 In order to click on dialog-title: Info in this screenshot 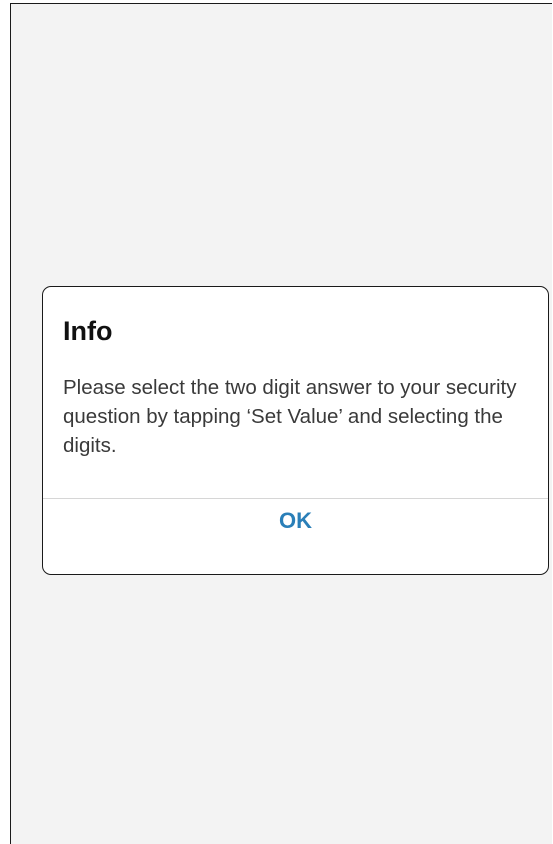, I will do `click(88, 331)`.